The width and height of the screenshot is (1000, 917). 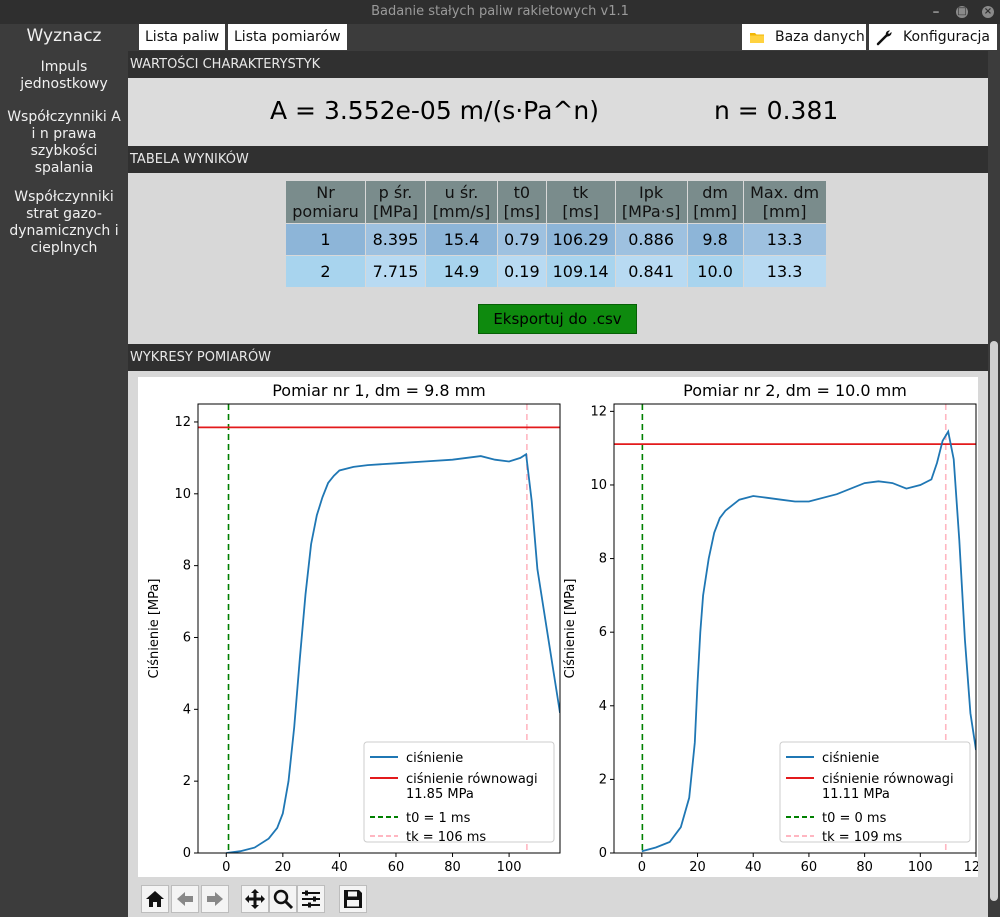 What do you see at coordinates (440, 794) in the screenshot?
I see `legend-label: 11.85 MPa` at bounding box center [440, 794].